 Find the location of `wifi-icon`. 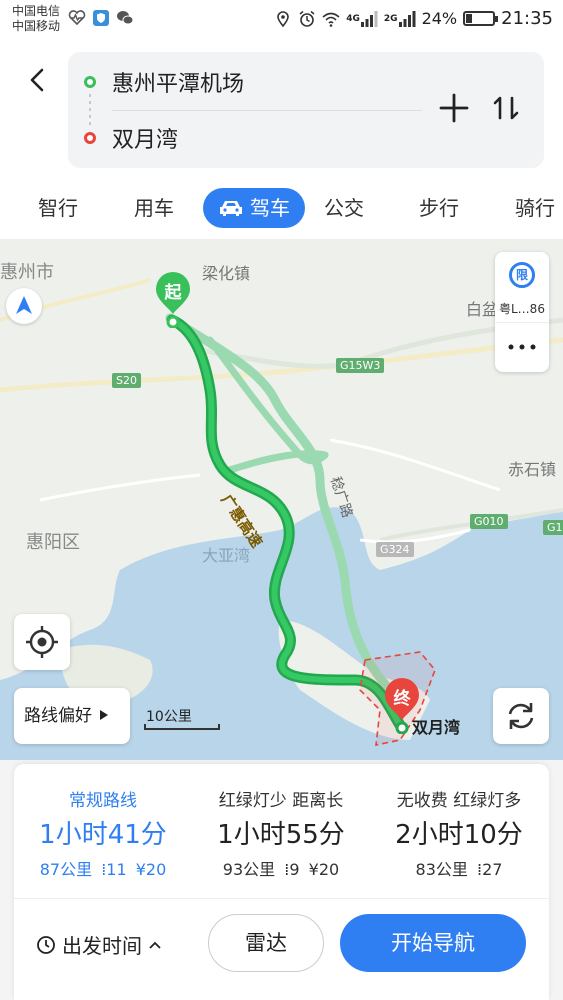

wifi-icon is located at coordinates (331, 19).